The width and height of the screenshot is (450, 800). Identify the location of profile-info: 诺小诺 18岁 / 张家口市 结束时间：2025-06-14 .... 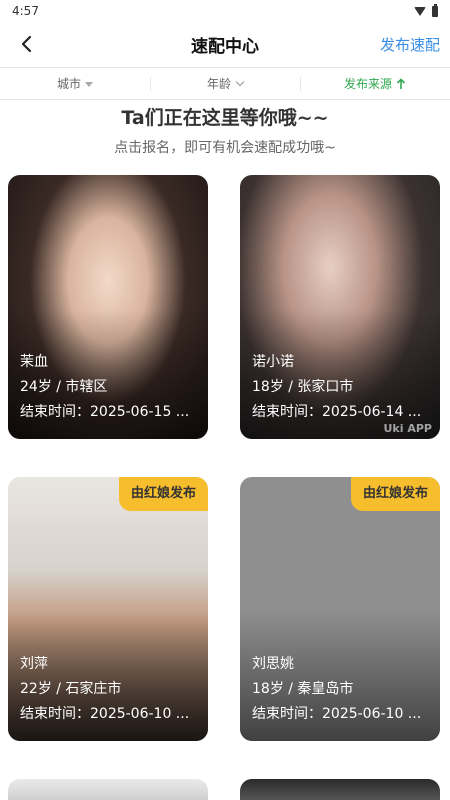
(341, 387).